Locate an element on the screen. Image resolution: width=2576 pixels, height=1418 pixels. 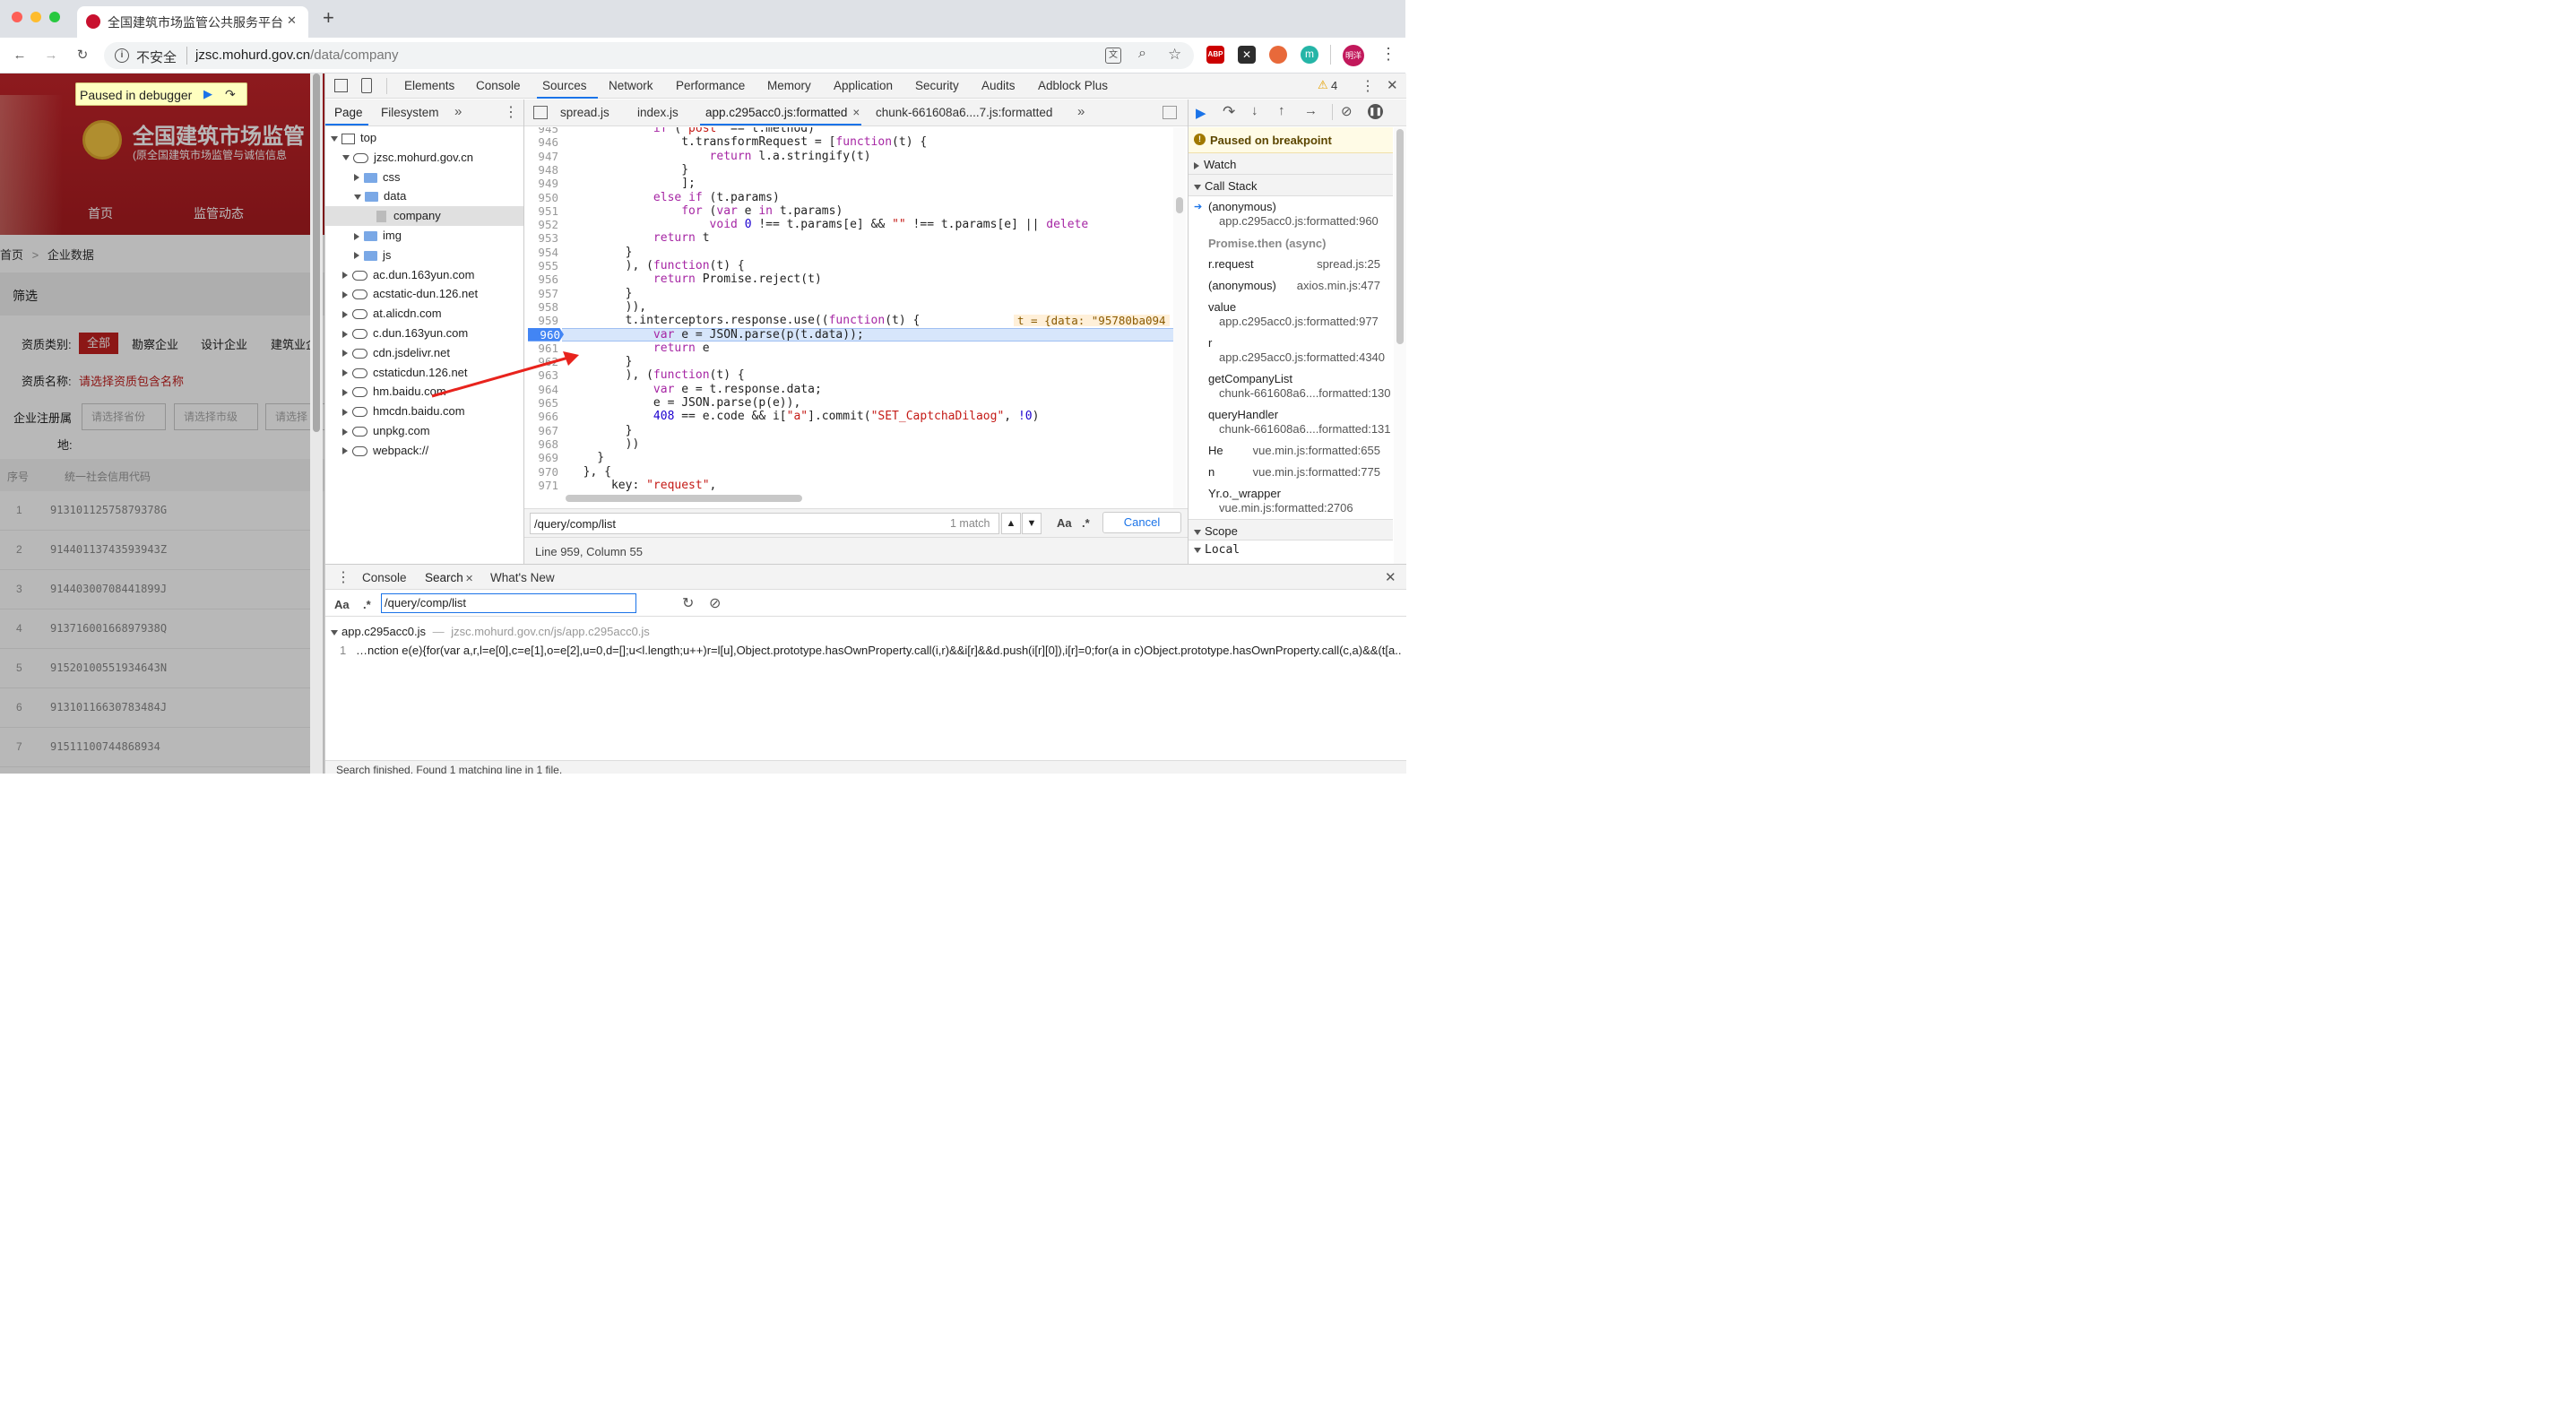
browser-menu-icon: ⋮ is located at coordinates (1388, 55).